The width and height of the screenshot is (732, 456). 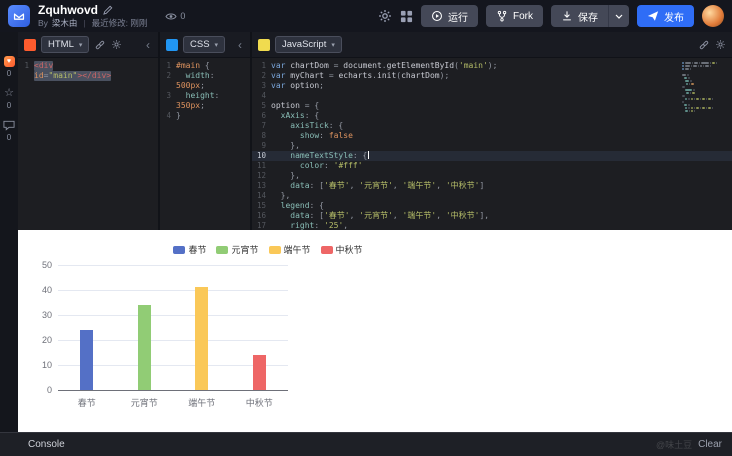 What do you see at coordinates (263, 125) in the screenshot?
I see `line-number: 7` at bounding box center [263, 125].